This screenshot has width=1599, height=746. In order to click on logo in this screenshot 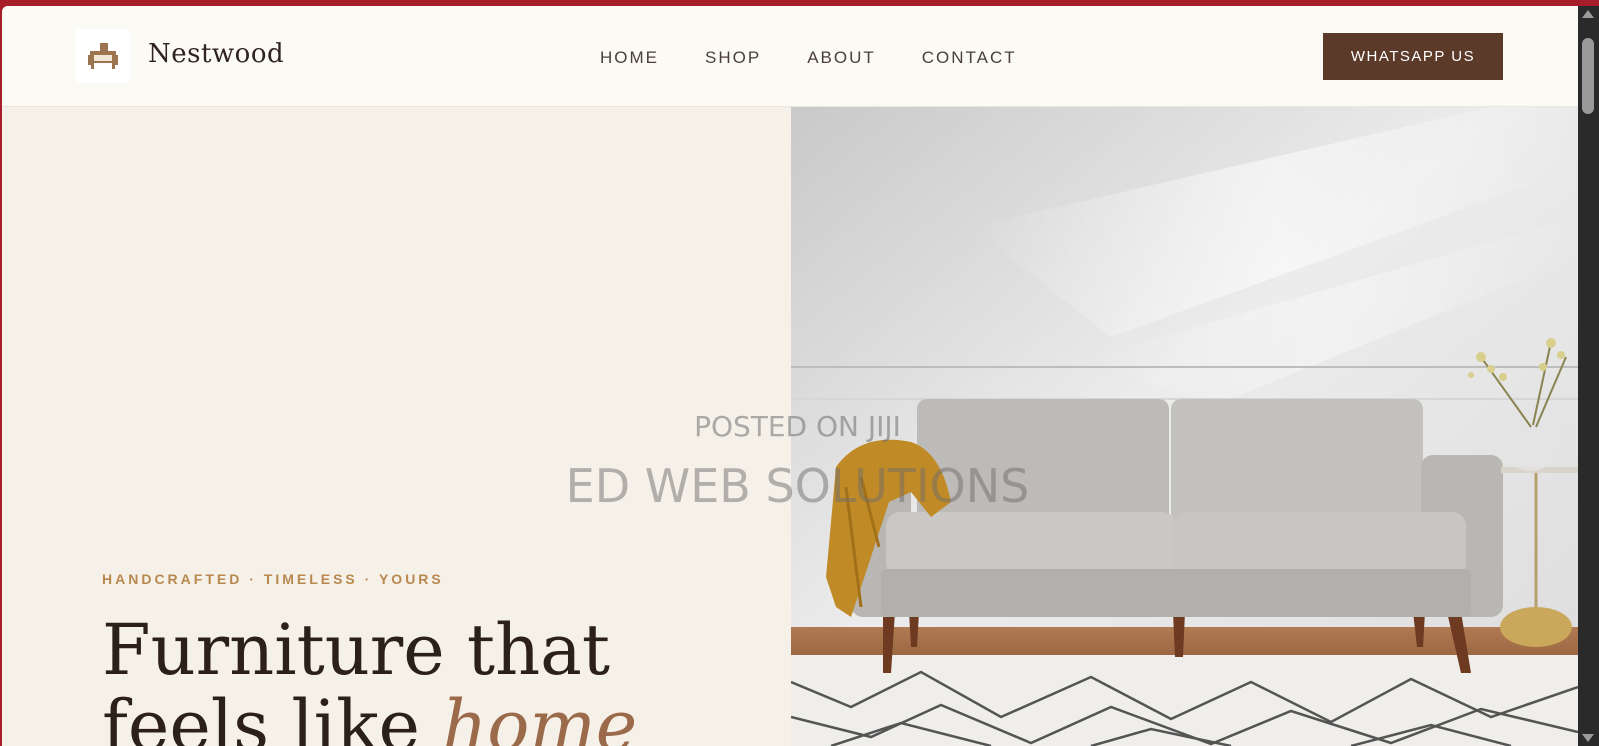, I will do `click(103, 56)`.